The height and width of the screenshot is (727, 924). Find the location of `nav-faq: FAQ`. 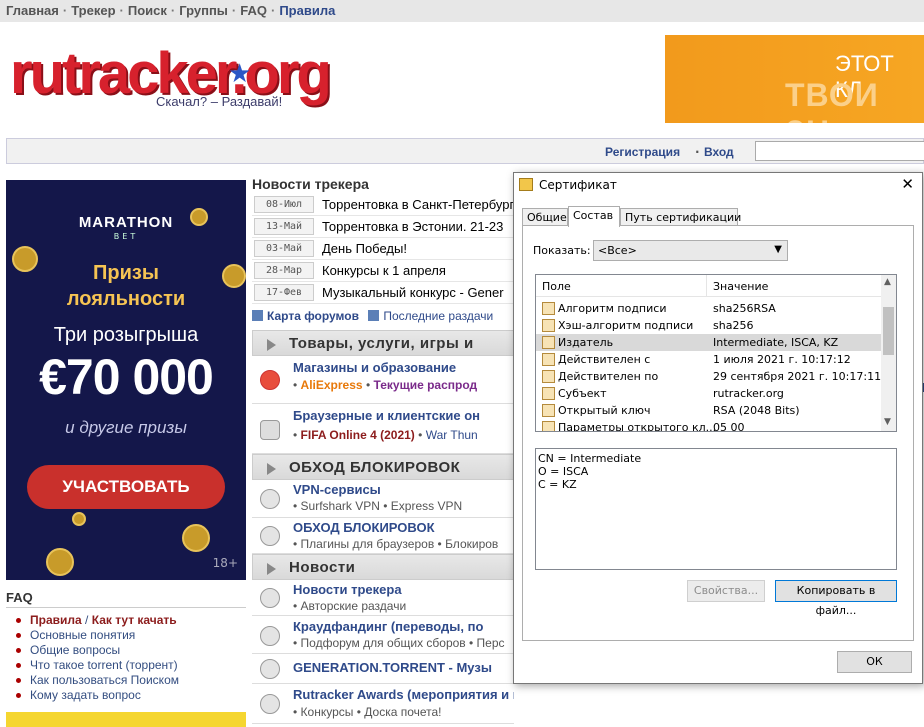

nav-faq: FAQ is located at coordinates (253, 10).